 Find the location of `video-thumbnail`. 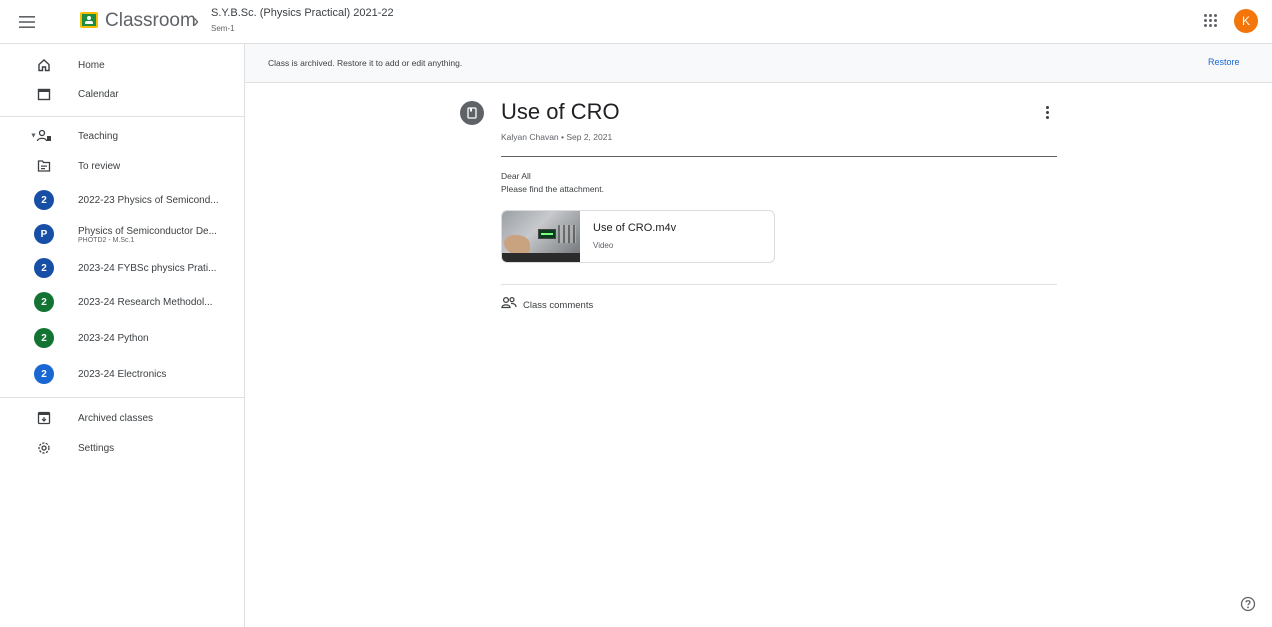

video-thumbnail is located at coordinates (541, 236).